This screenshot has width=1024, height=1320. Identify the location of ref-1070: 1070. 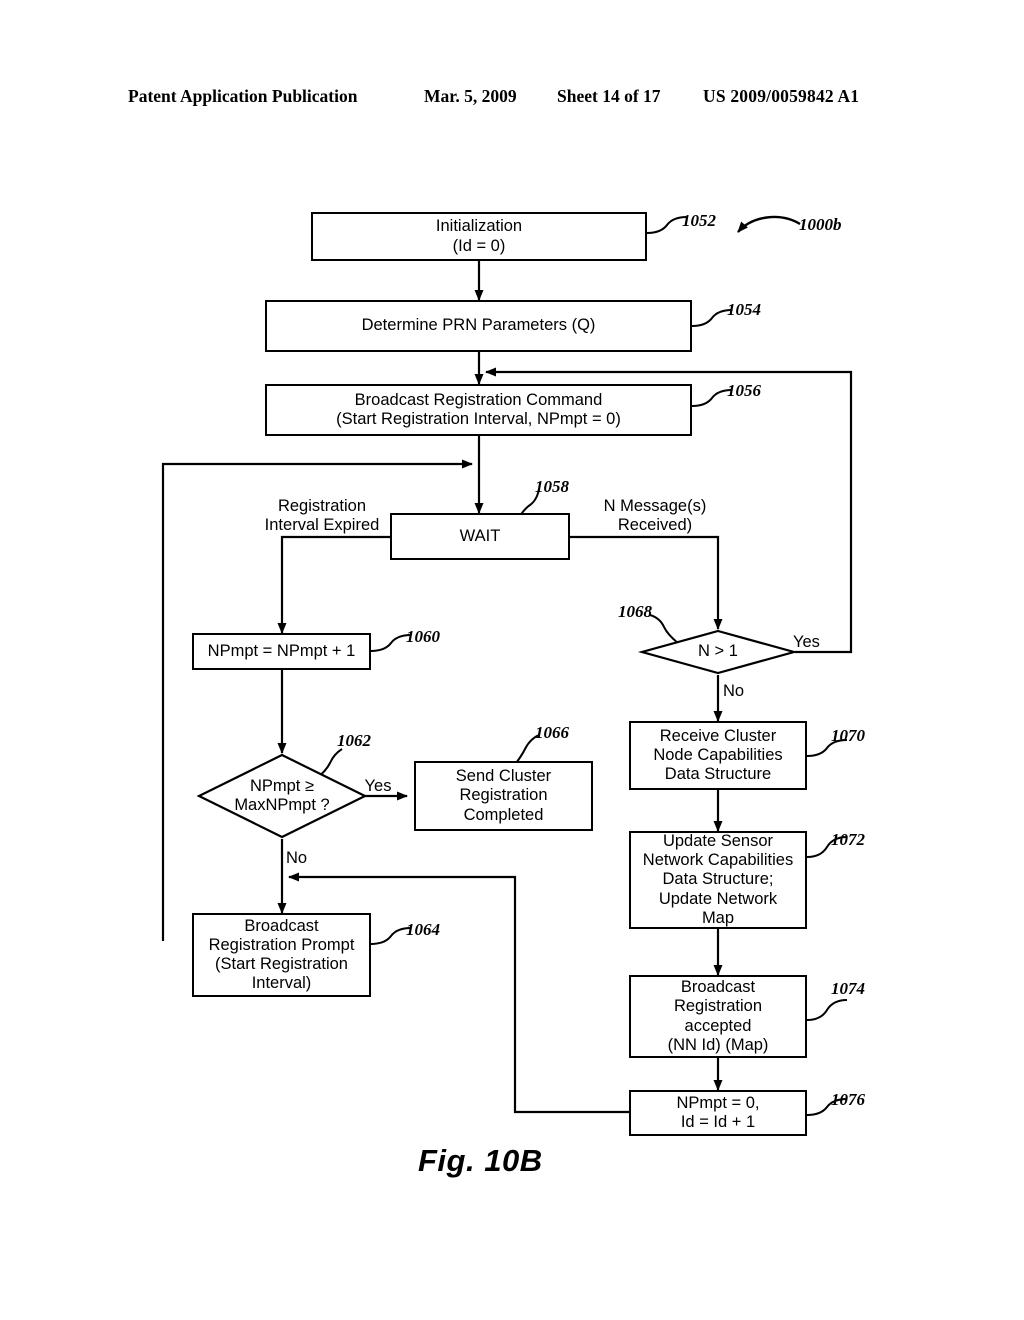
(848, 735).